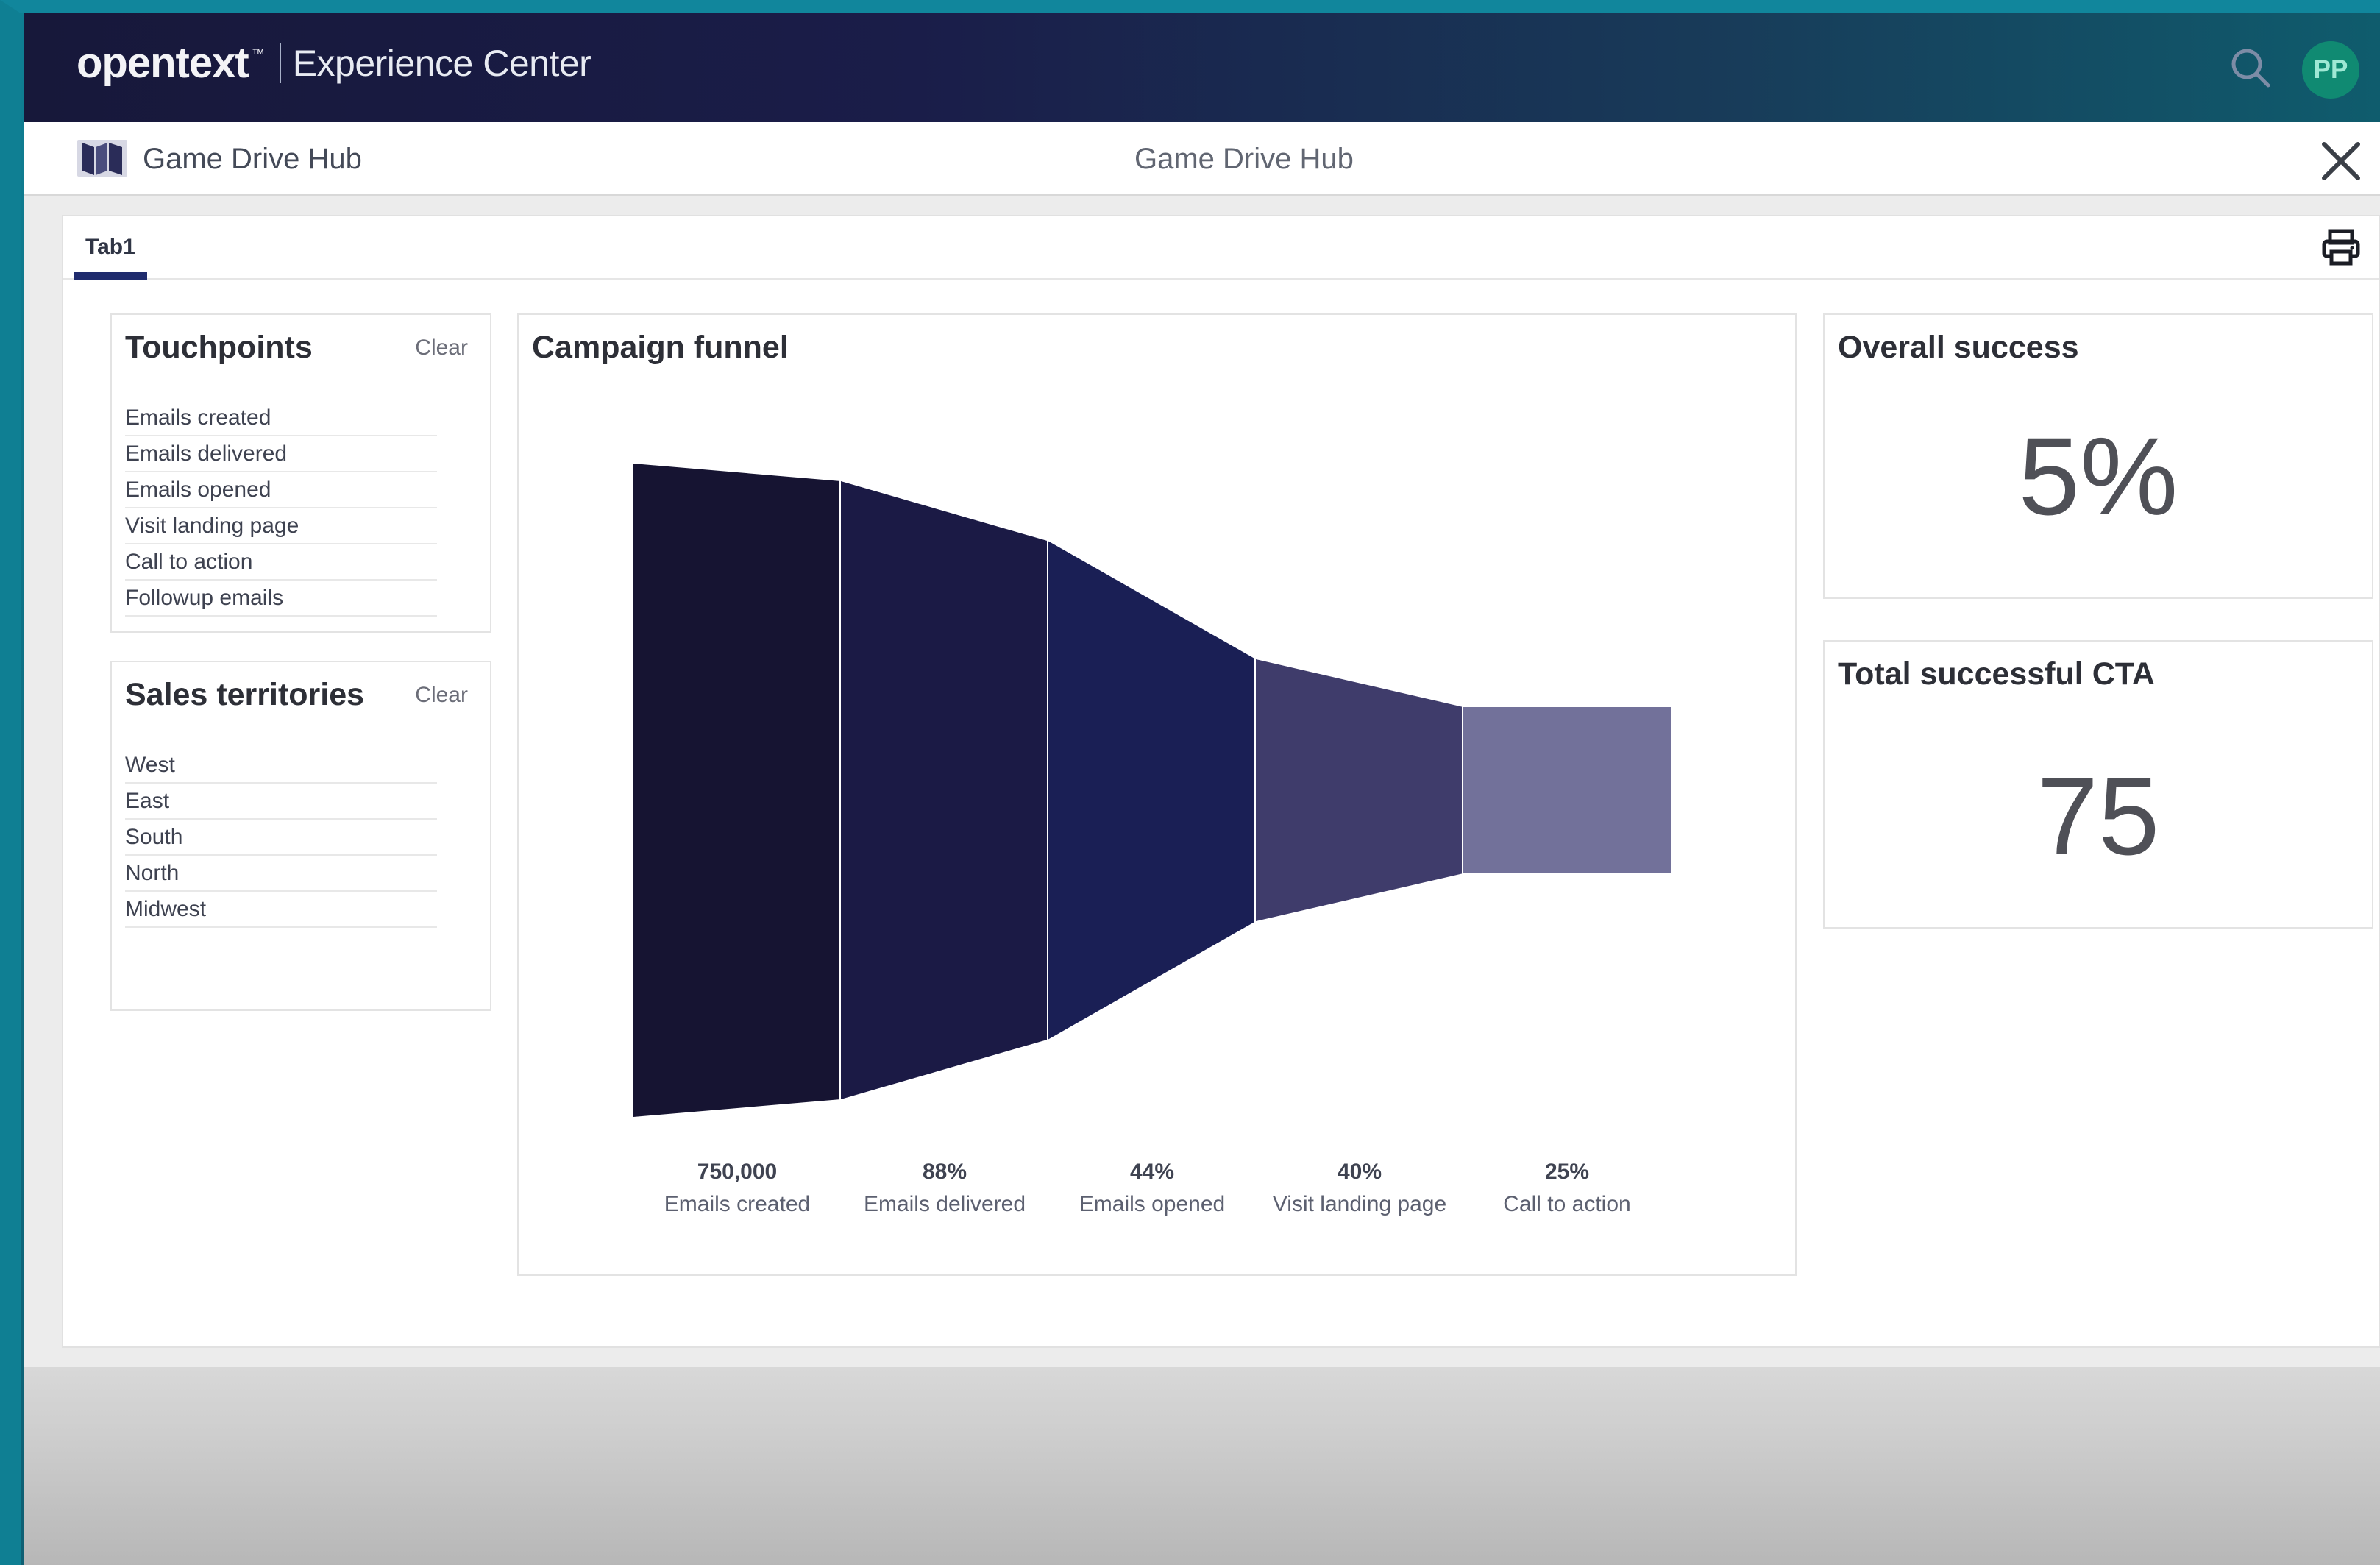 Image resolution: width=2380 pixels, height=1565 pixels. What do you see at coordinates (253, 159) in the screenshot?
I see `hub-title-left: Game Drive Hub` at bounding box center [253, 159].